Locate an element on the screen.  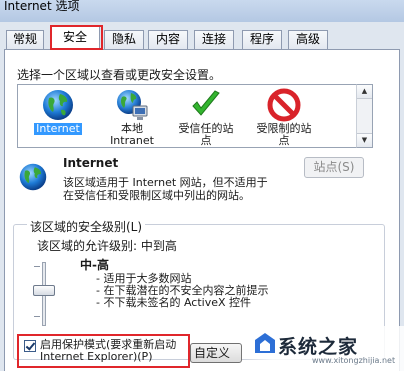
tab-security: 安全 is located at coordinates (75, 38).